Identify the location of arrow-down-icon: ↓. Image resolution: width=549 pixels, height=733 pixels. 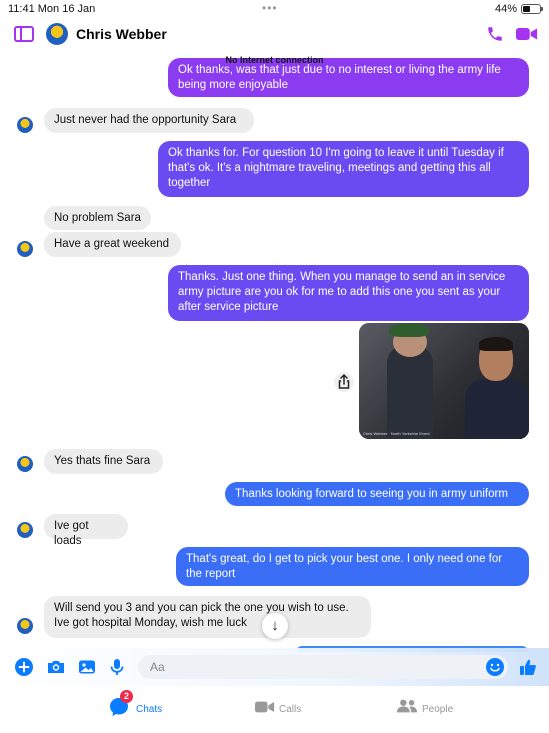
(275, 625).